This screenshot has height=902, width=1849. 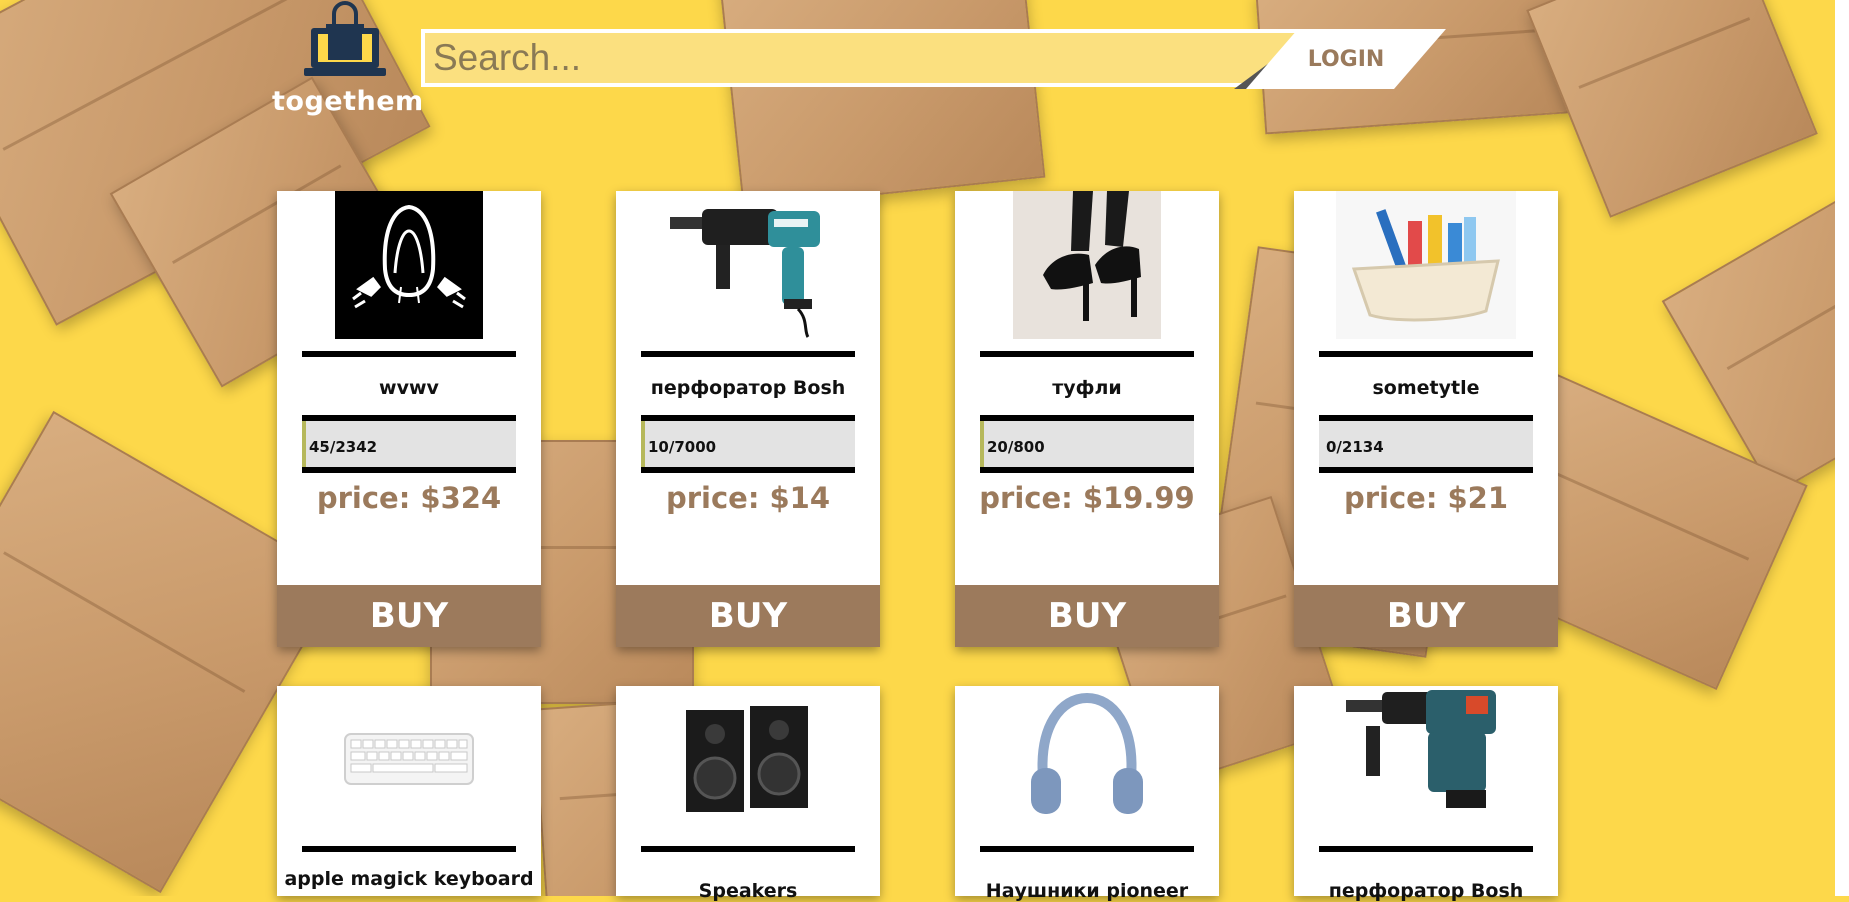 I want to click on product-price: price: $19.99, so click(x=1087, y=498).